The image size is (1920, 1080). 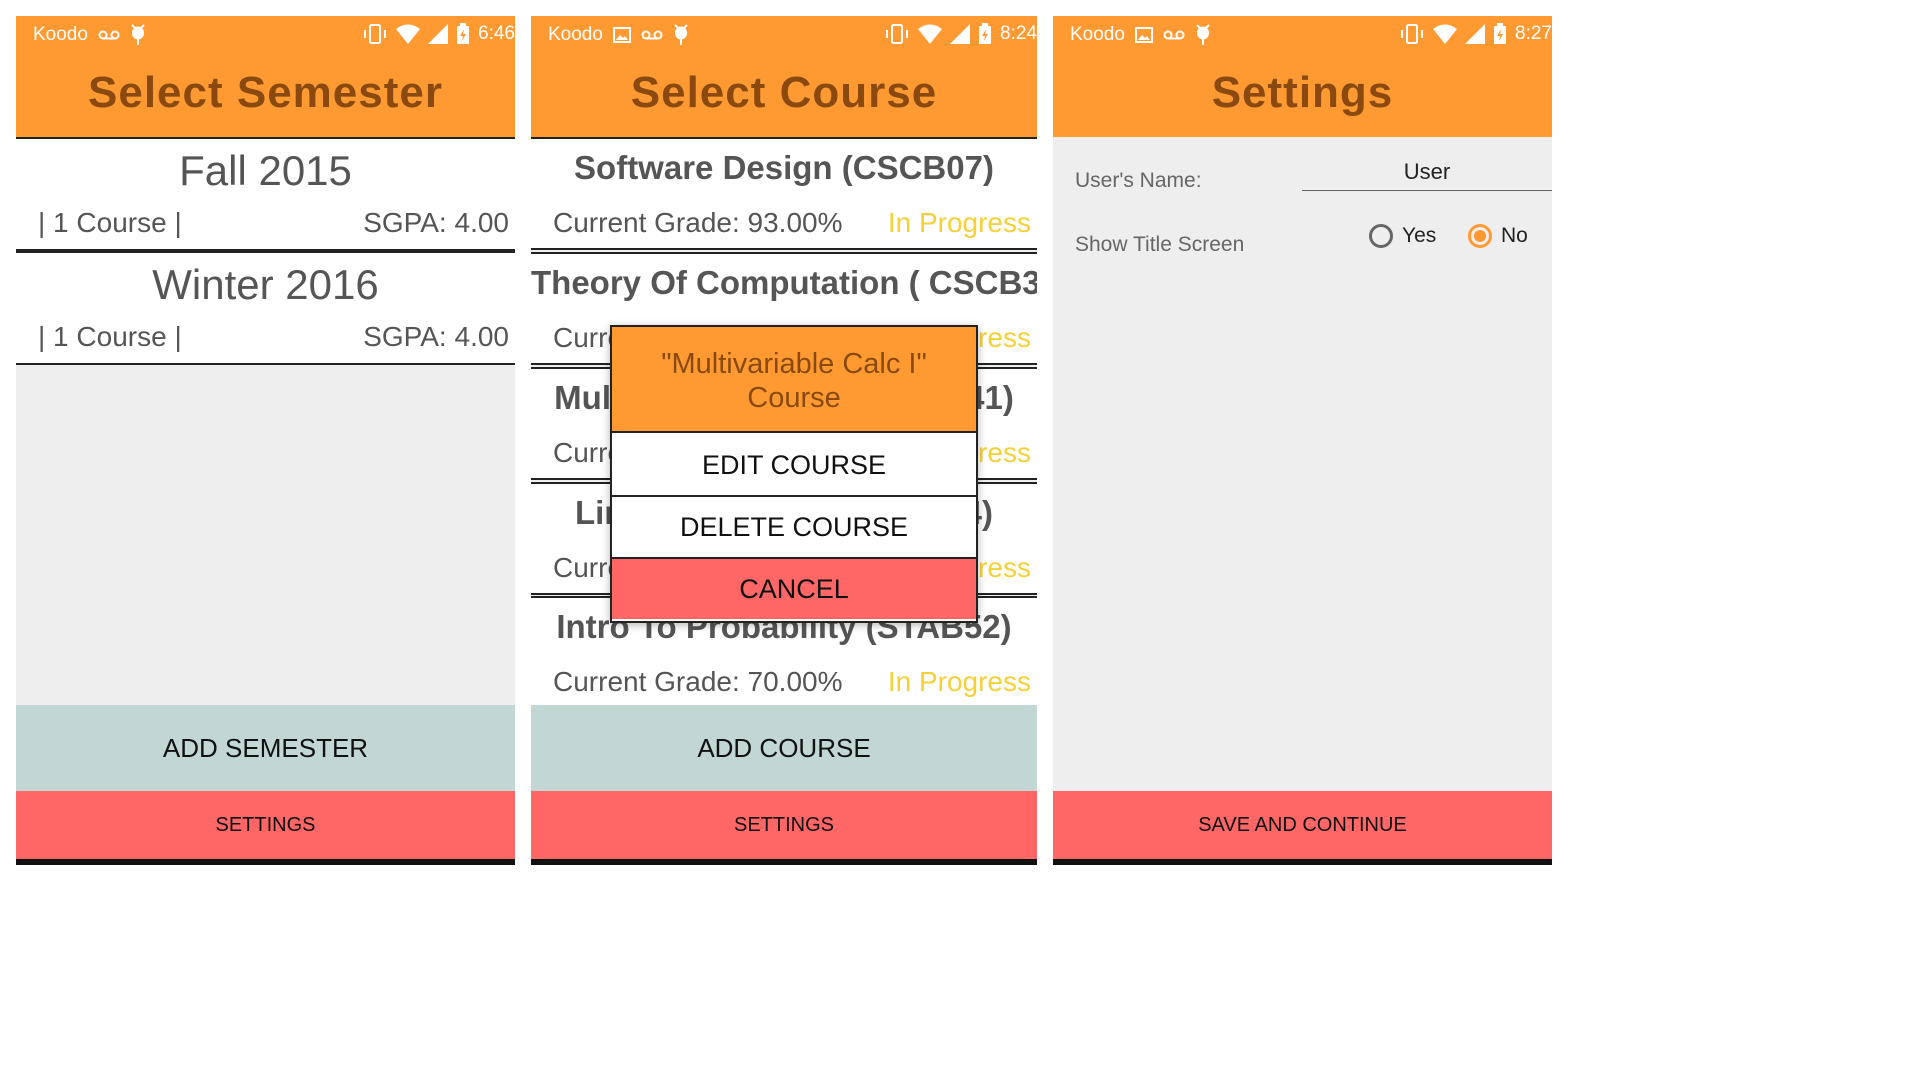 I want to click on status-bar: Koodo 8:24, so click(x=784, y=35).